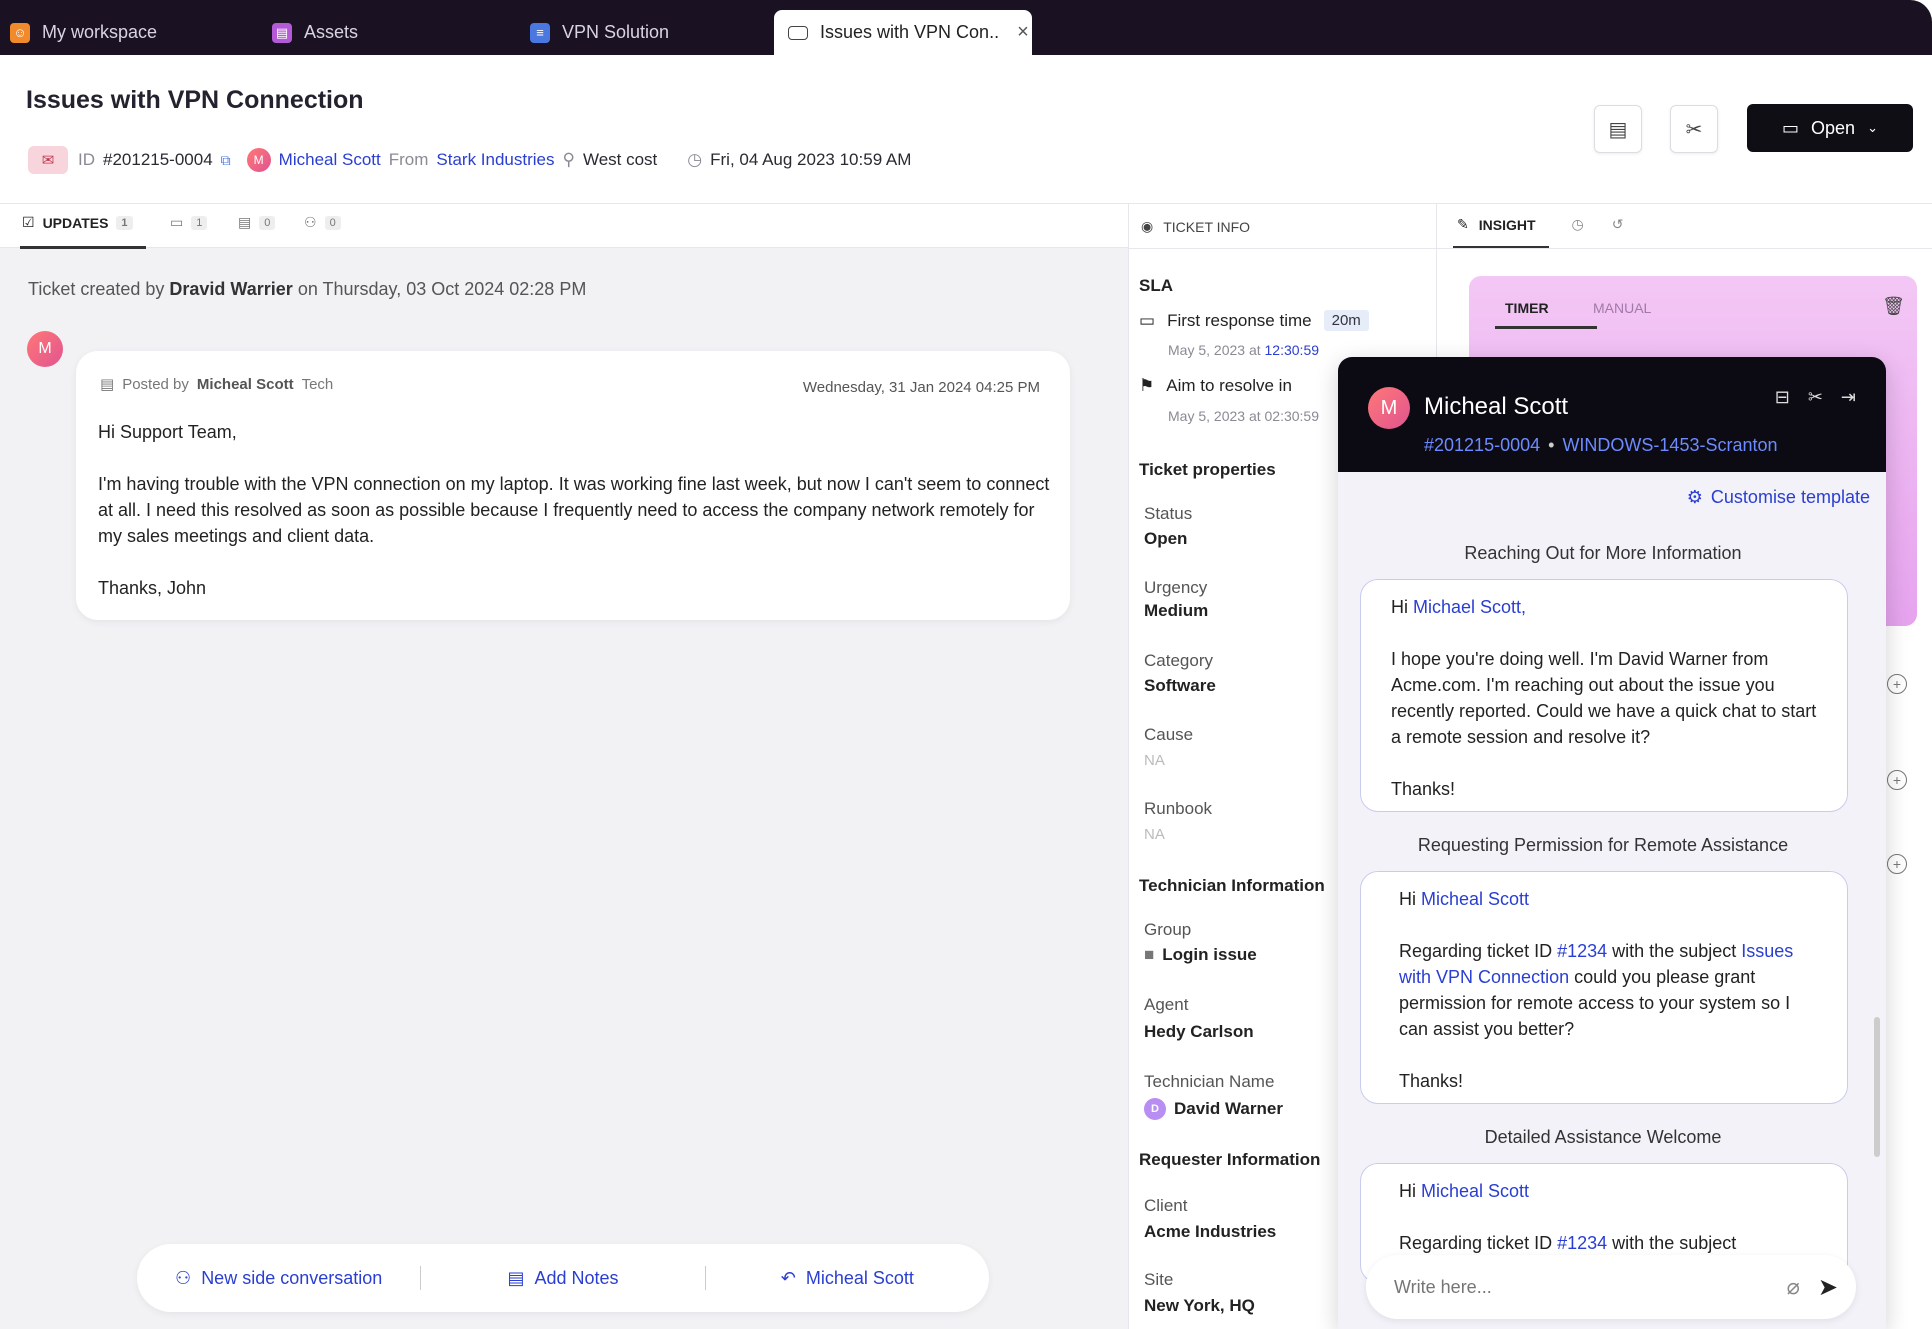  What do you see at coordinates (1619, 607) in the screenshot?
I see `template-greeting: Hi Michael Scott,` at bounding box center [1619, 607].